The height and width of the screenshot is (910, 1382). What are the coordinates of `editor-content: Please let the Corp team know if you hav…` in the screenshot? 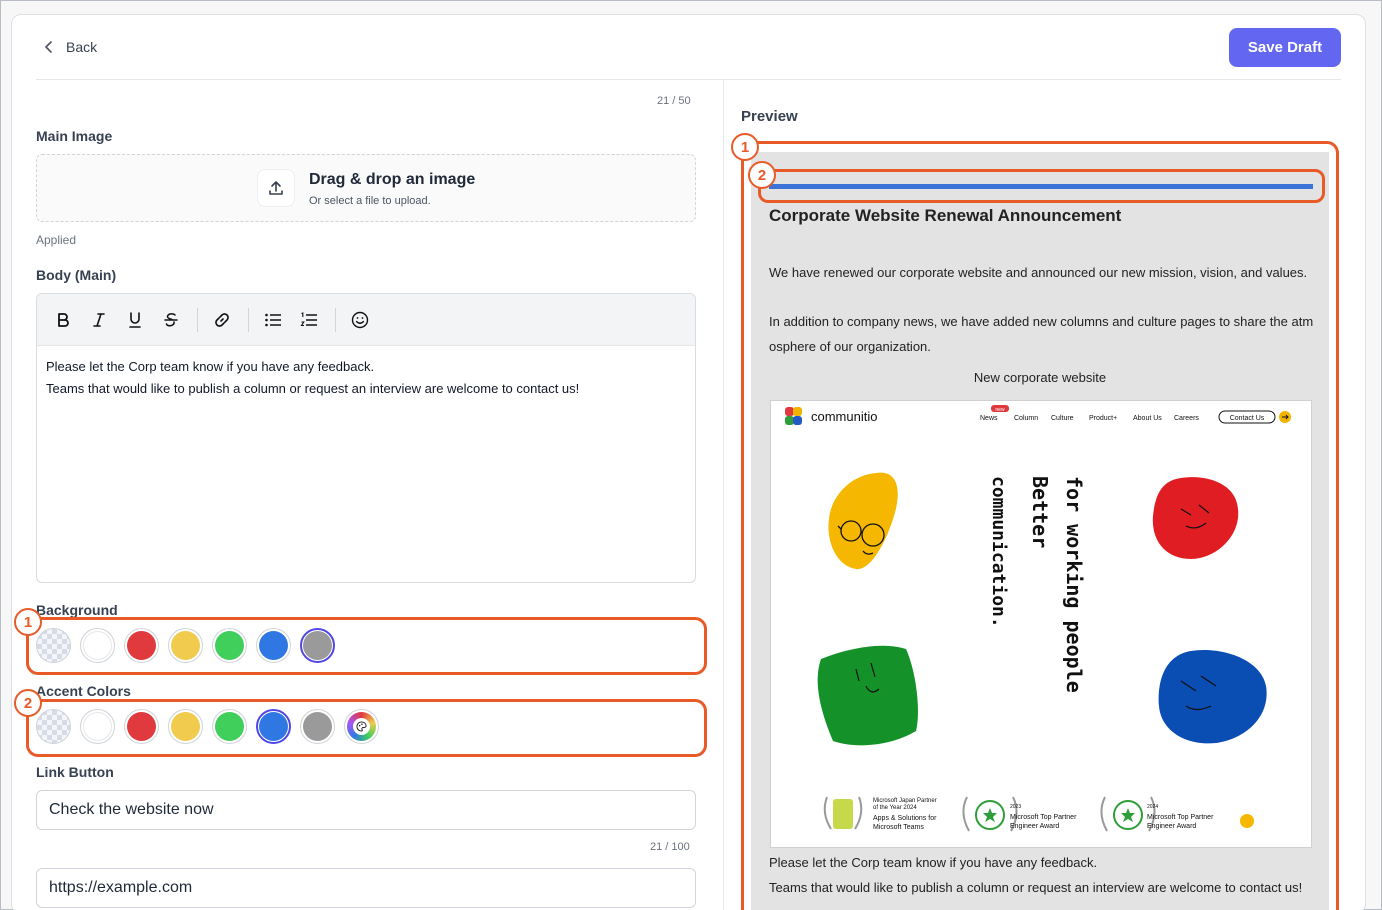 It's located at (366, 378).